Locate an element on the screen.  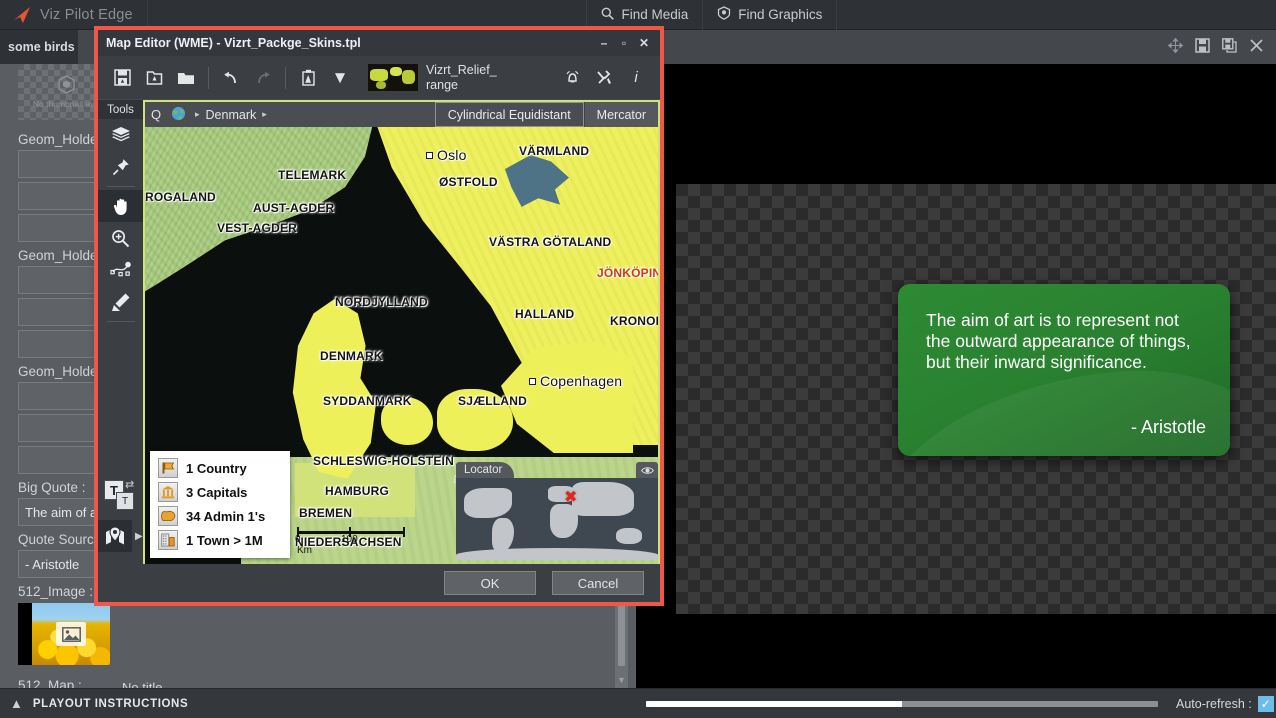
map-style-preview is located at coordinates (393, 77).